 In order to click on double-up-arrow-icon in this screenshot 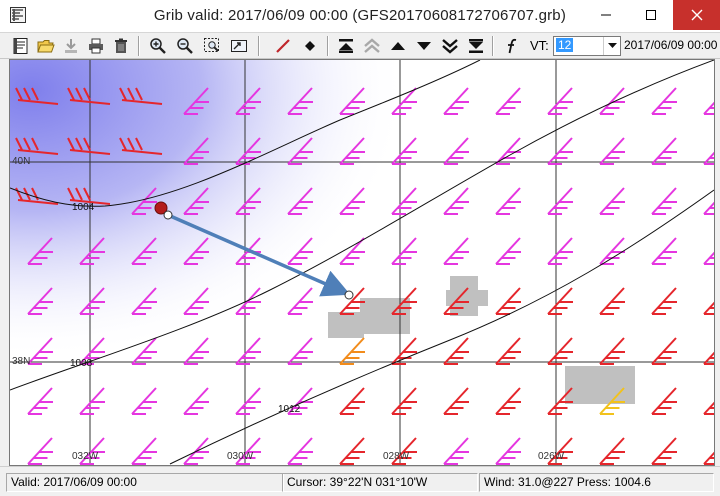, I will do `click(372, 45)`.